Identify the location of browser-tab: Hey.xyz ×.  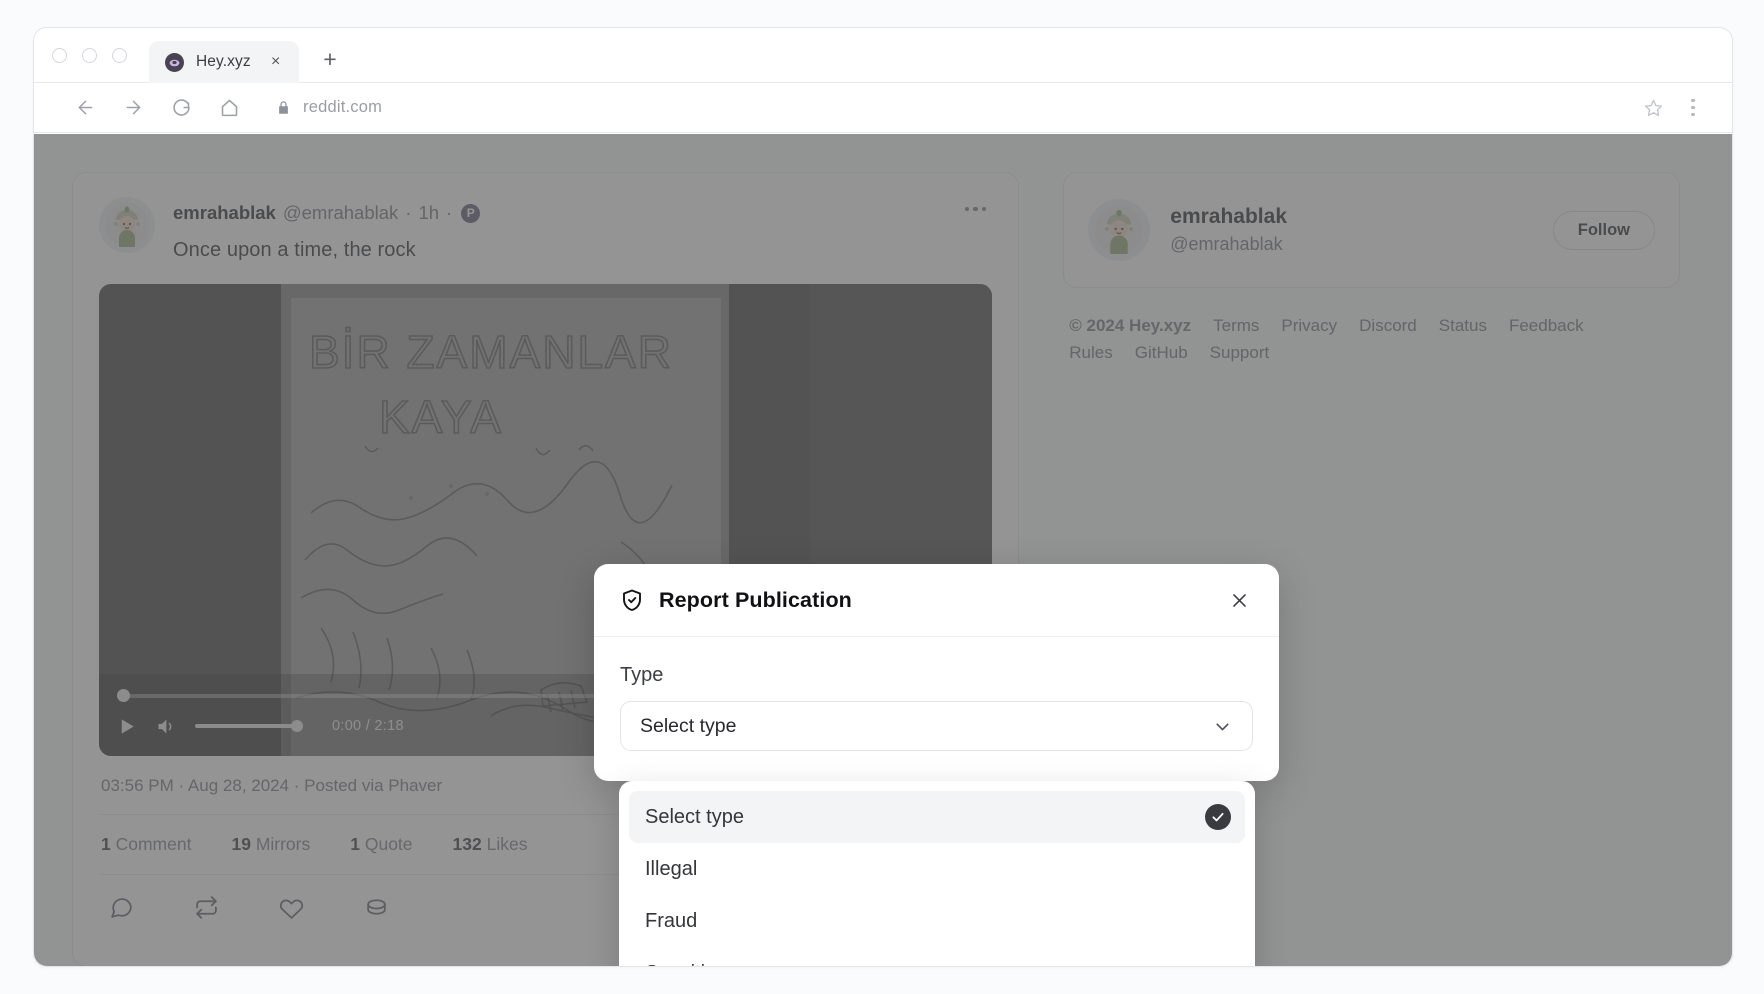
(224, 62).